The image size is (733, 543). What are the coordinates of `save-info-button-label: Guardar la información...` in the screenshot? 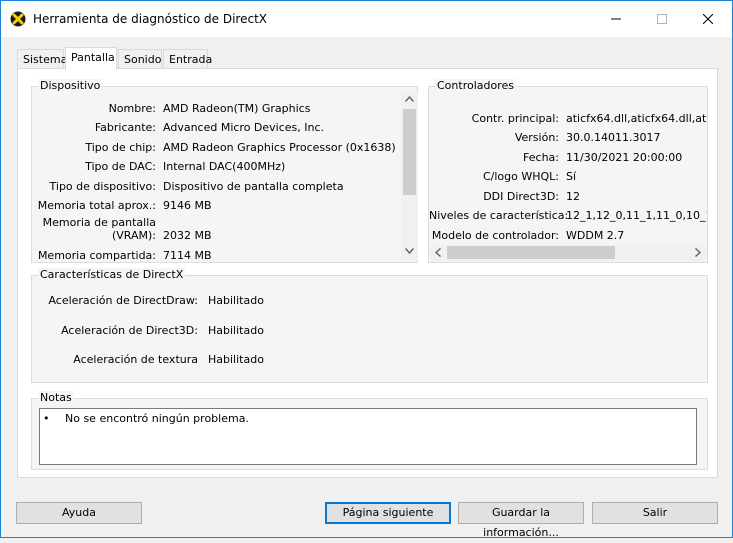 It's located at (521, 522).